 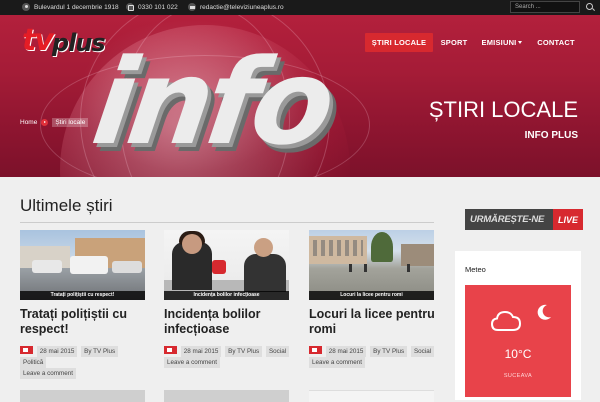 I want to click on article-title: Tratați polițiștii cu respect!, so click(x=85, y=322).